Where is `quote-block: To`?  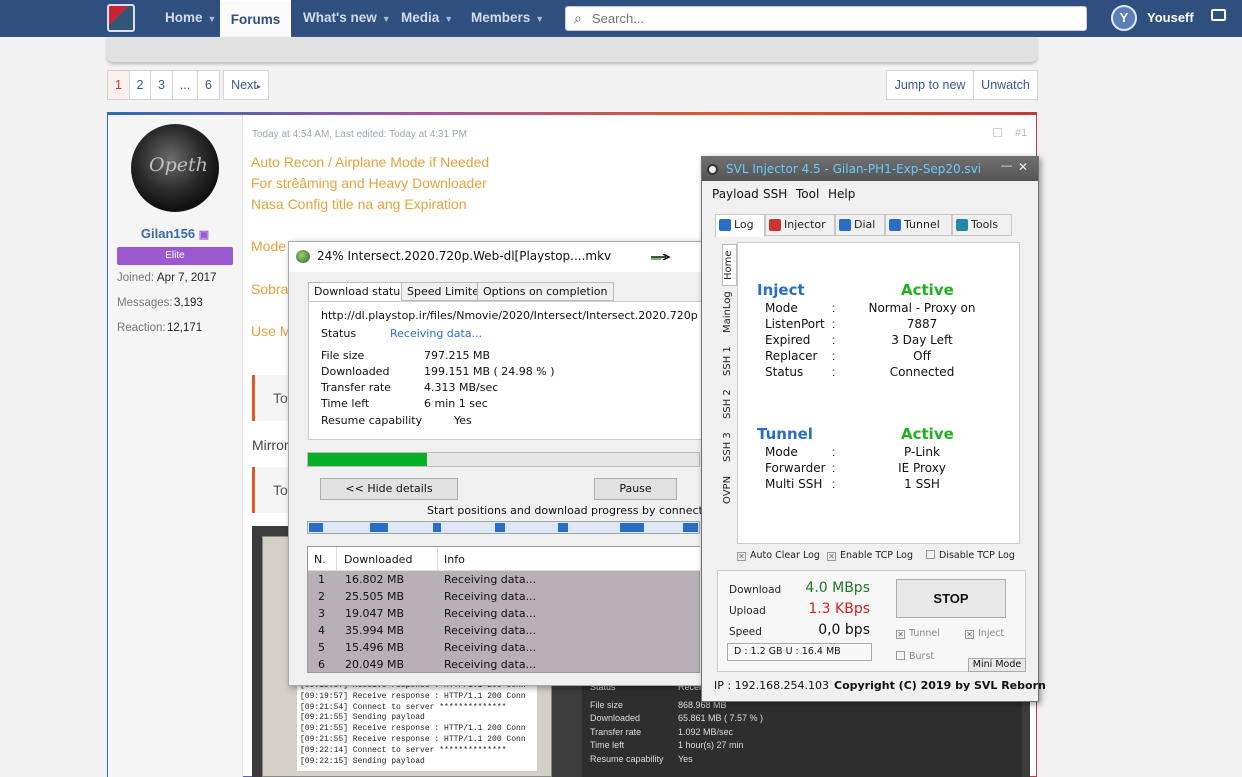
quote-block: To is located at coordinates (272, 490).